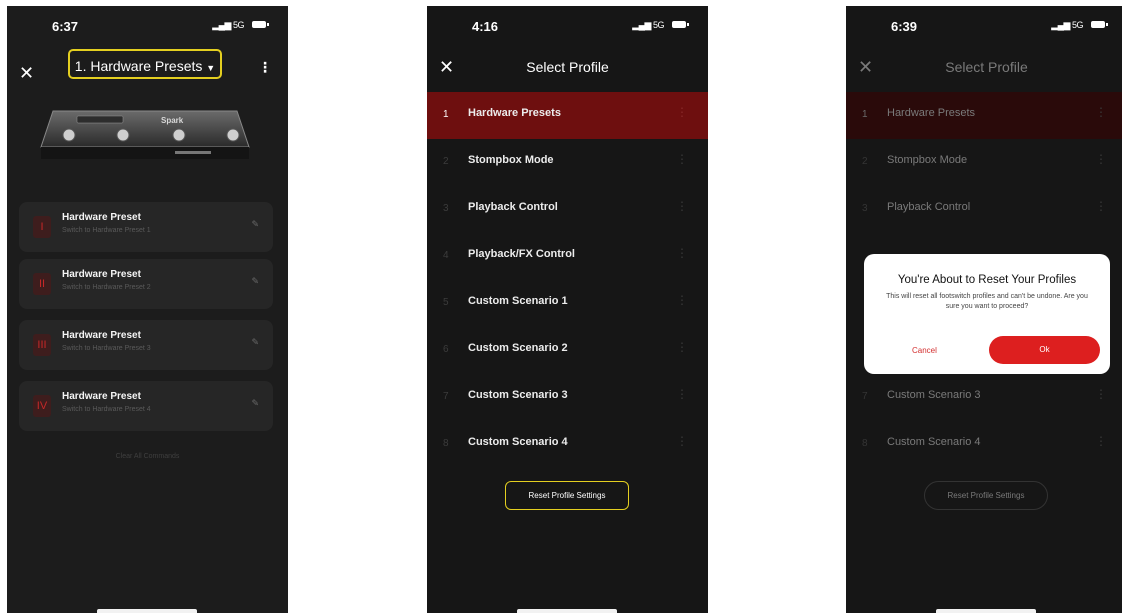 Image resolution: width=1122 pixels, height=613 pixels. Describe the element at coordinates (172, 120) in the screenshot. I see `pedal-brand: Spark` at that location.